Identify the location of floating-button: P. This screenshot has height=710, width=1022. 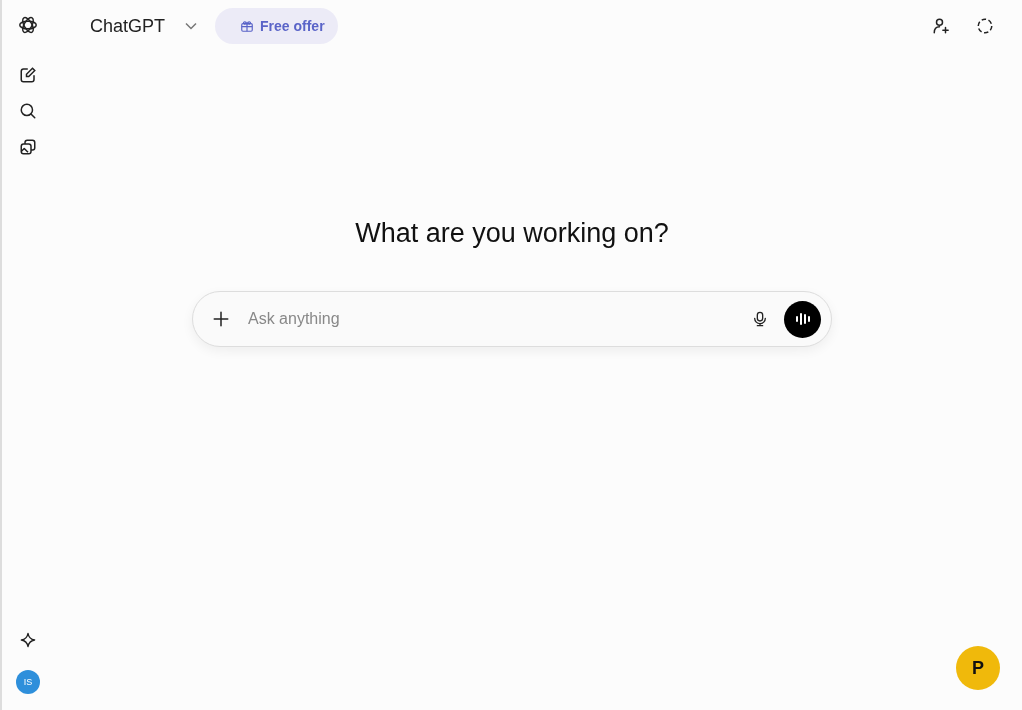
(978, 668).